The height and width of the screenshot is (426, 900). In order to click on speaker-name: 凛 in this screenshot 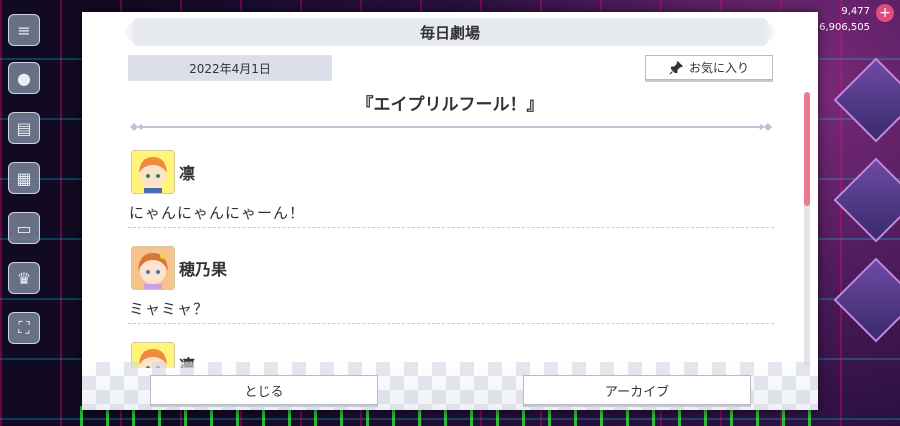, I will do `click(187, 173)`.